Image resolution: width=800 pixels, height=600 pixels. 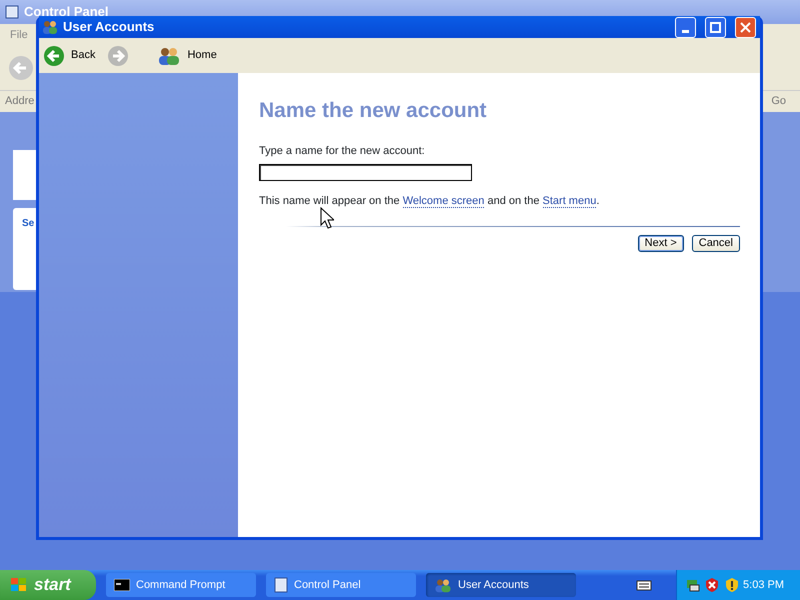 I want to click on cancel-button: Cancel, so click(x=716, y=243).